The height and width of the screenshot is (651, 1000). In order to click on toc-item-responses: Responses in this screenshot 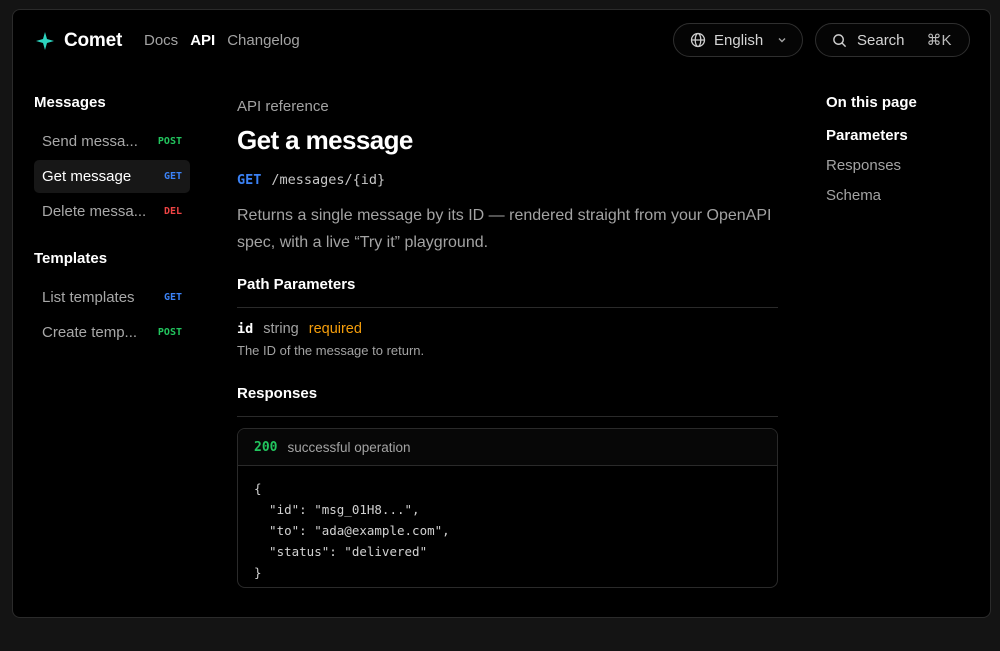, I will do `click(901, 172)`.